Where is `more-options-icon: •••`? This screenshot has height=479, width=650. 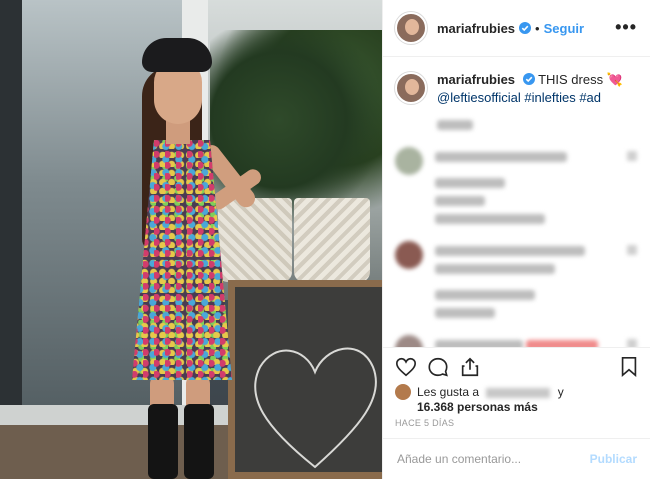 more-options-icon: ••• is located at coordinates (626, 27).